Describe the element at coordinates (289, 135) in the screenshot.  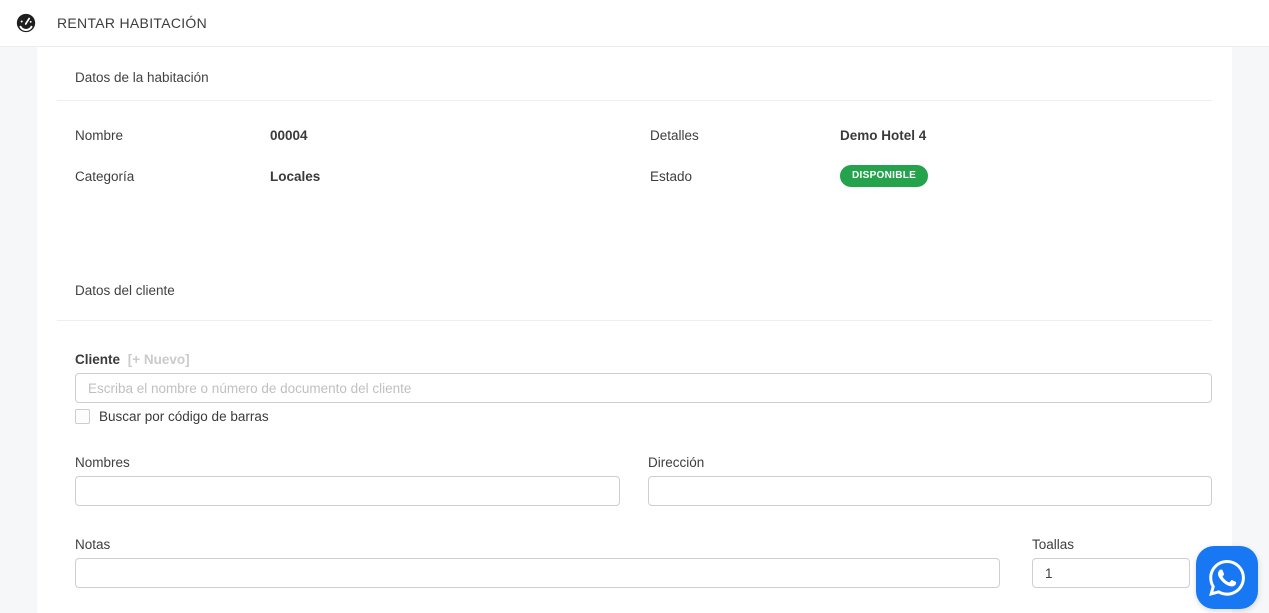
I see `nombre-value: 00004` at that location.